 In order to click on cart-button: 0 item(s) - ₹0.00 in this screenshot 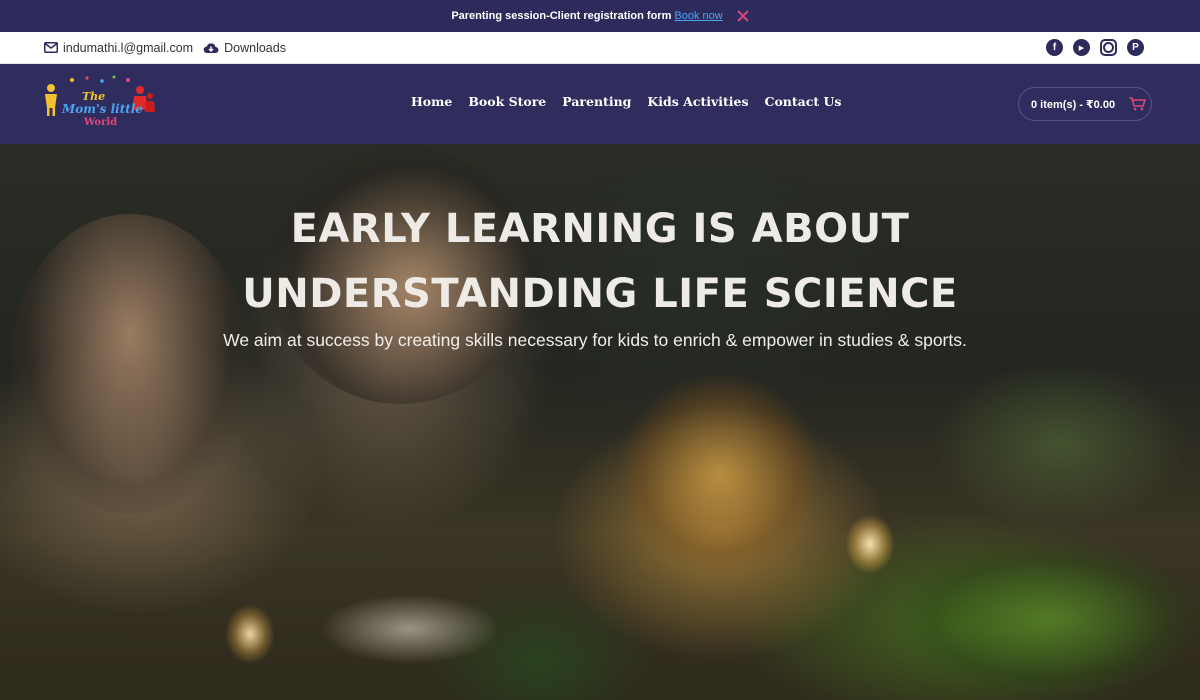, I will do `click(1085, 104)`.